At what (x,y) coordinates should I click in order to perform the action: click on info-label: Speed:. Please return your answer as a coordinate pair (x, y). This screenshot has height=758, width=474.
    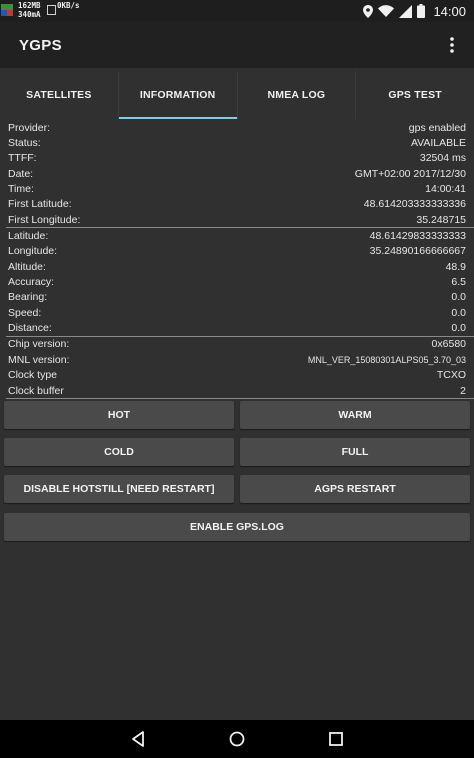
    Looking at the image, I should click on (25, 312).